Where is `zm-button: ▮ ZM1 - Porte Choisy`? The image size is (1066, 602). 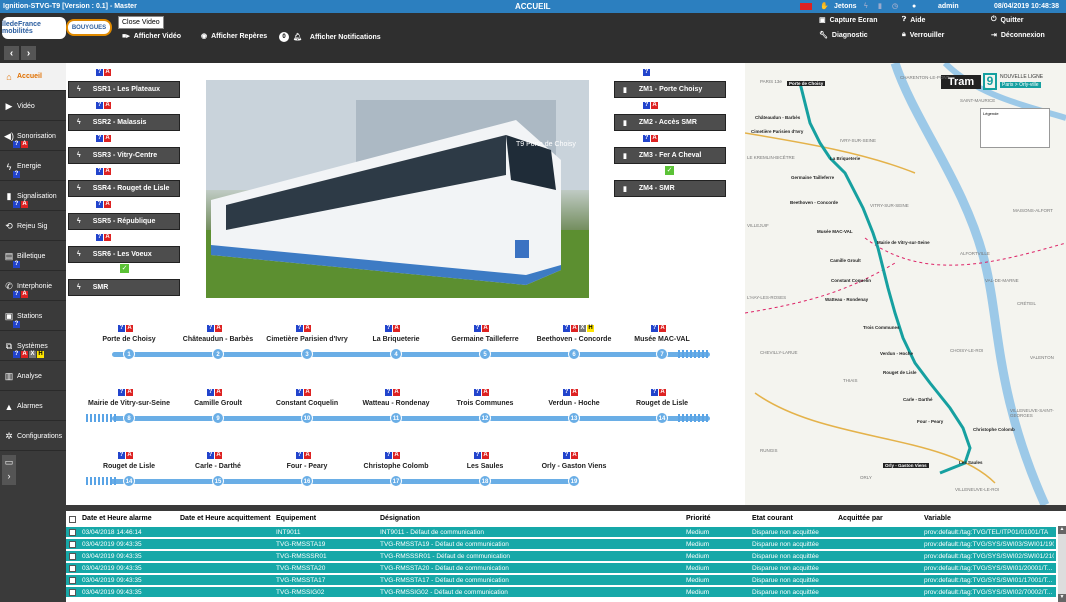 zm-button: ▮ ZM1 - Porte Choisy is located at coordinates (670, 89).